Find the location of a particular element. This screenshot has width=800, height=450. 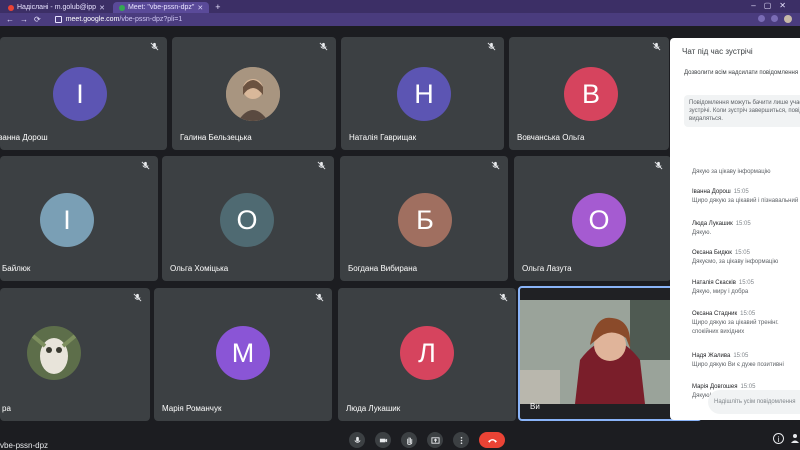

camera-button is located at coordinates (383, 440).